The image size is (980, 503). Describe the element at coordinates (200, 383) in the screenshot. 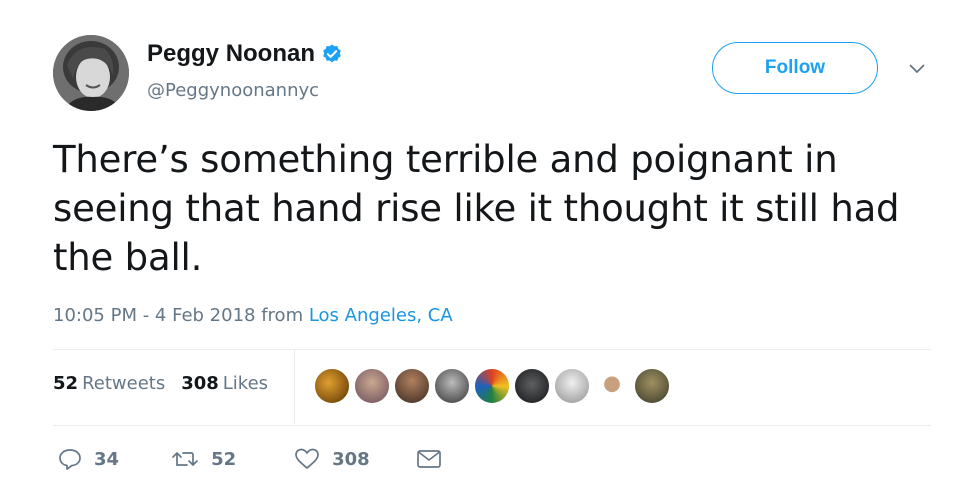

I see `likes-count: 308` at that location.